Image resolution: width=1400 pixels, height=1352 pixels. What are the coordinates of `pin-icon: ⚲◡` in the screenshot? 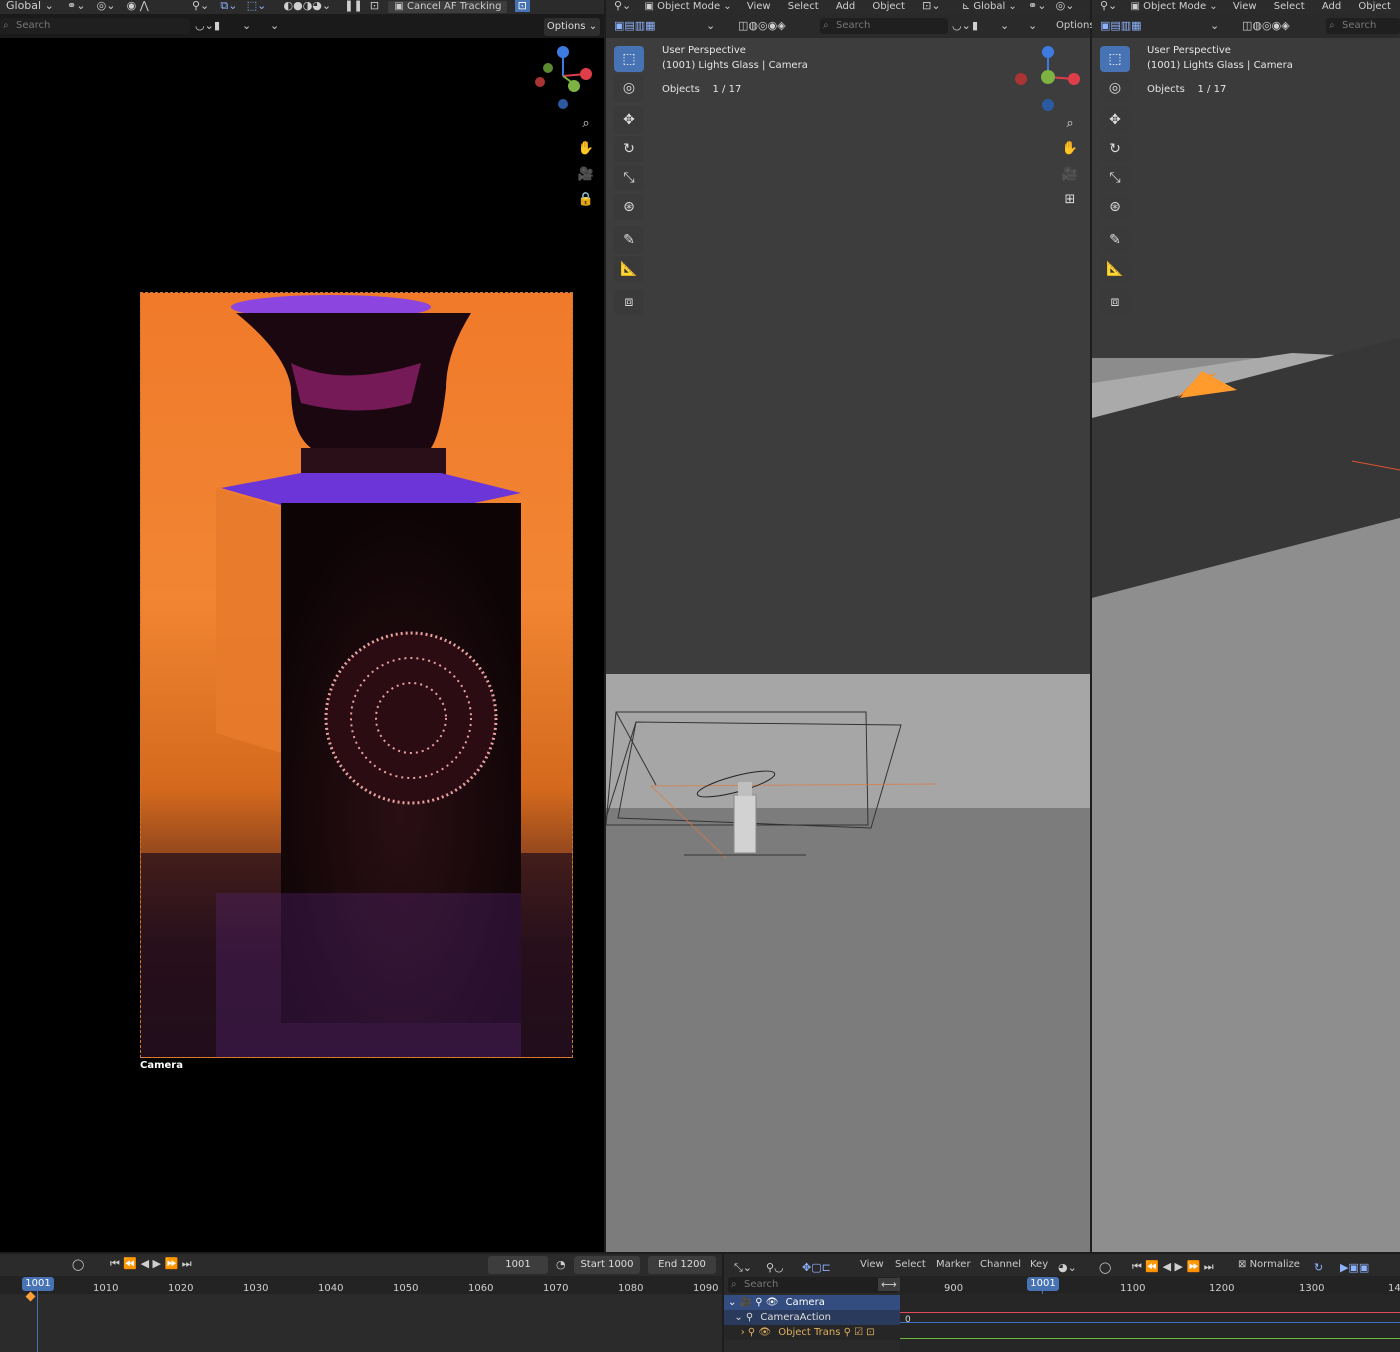 It's located at (775, 1268).